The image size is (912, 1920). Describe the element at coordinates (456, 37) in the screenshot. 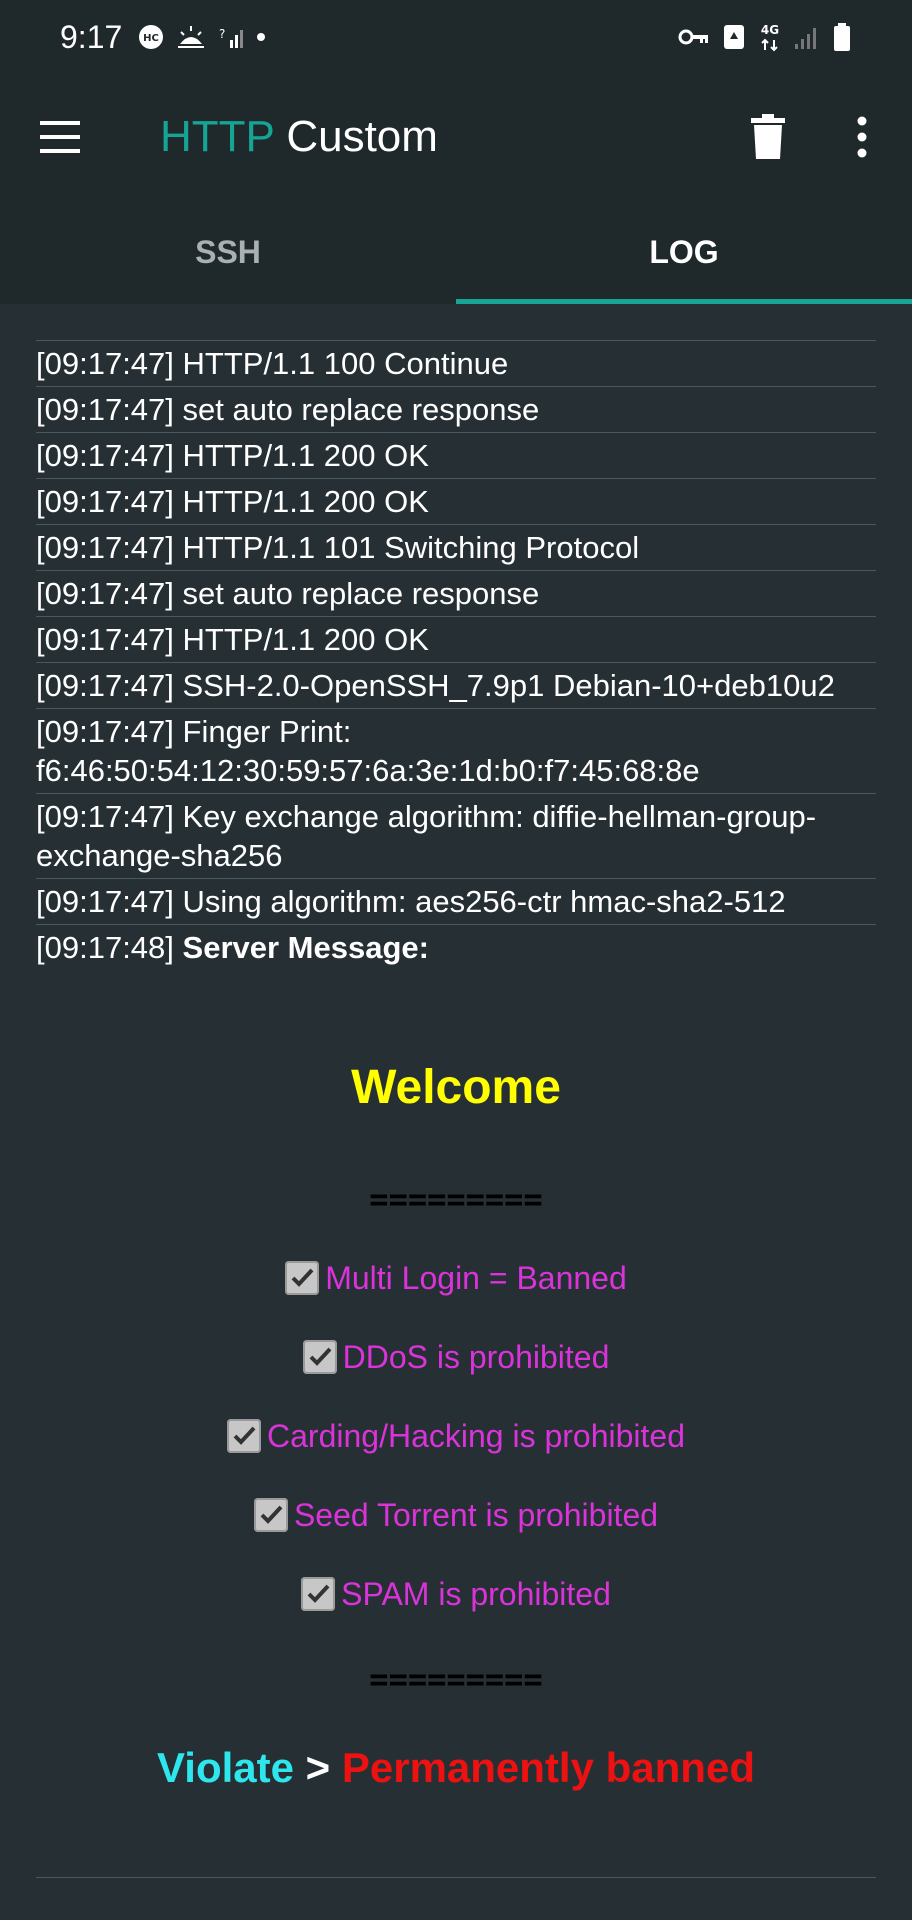

I see `status-bar: 9:17 HC ? 4G` at that location.